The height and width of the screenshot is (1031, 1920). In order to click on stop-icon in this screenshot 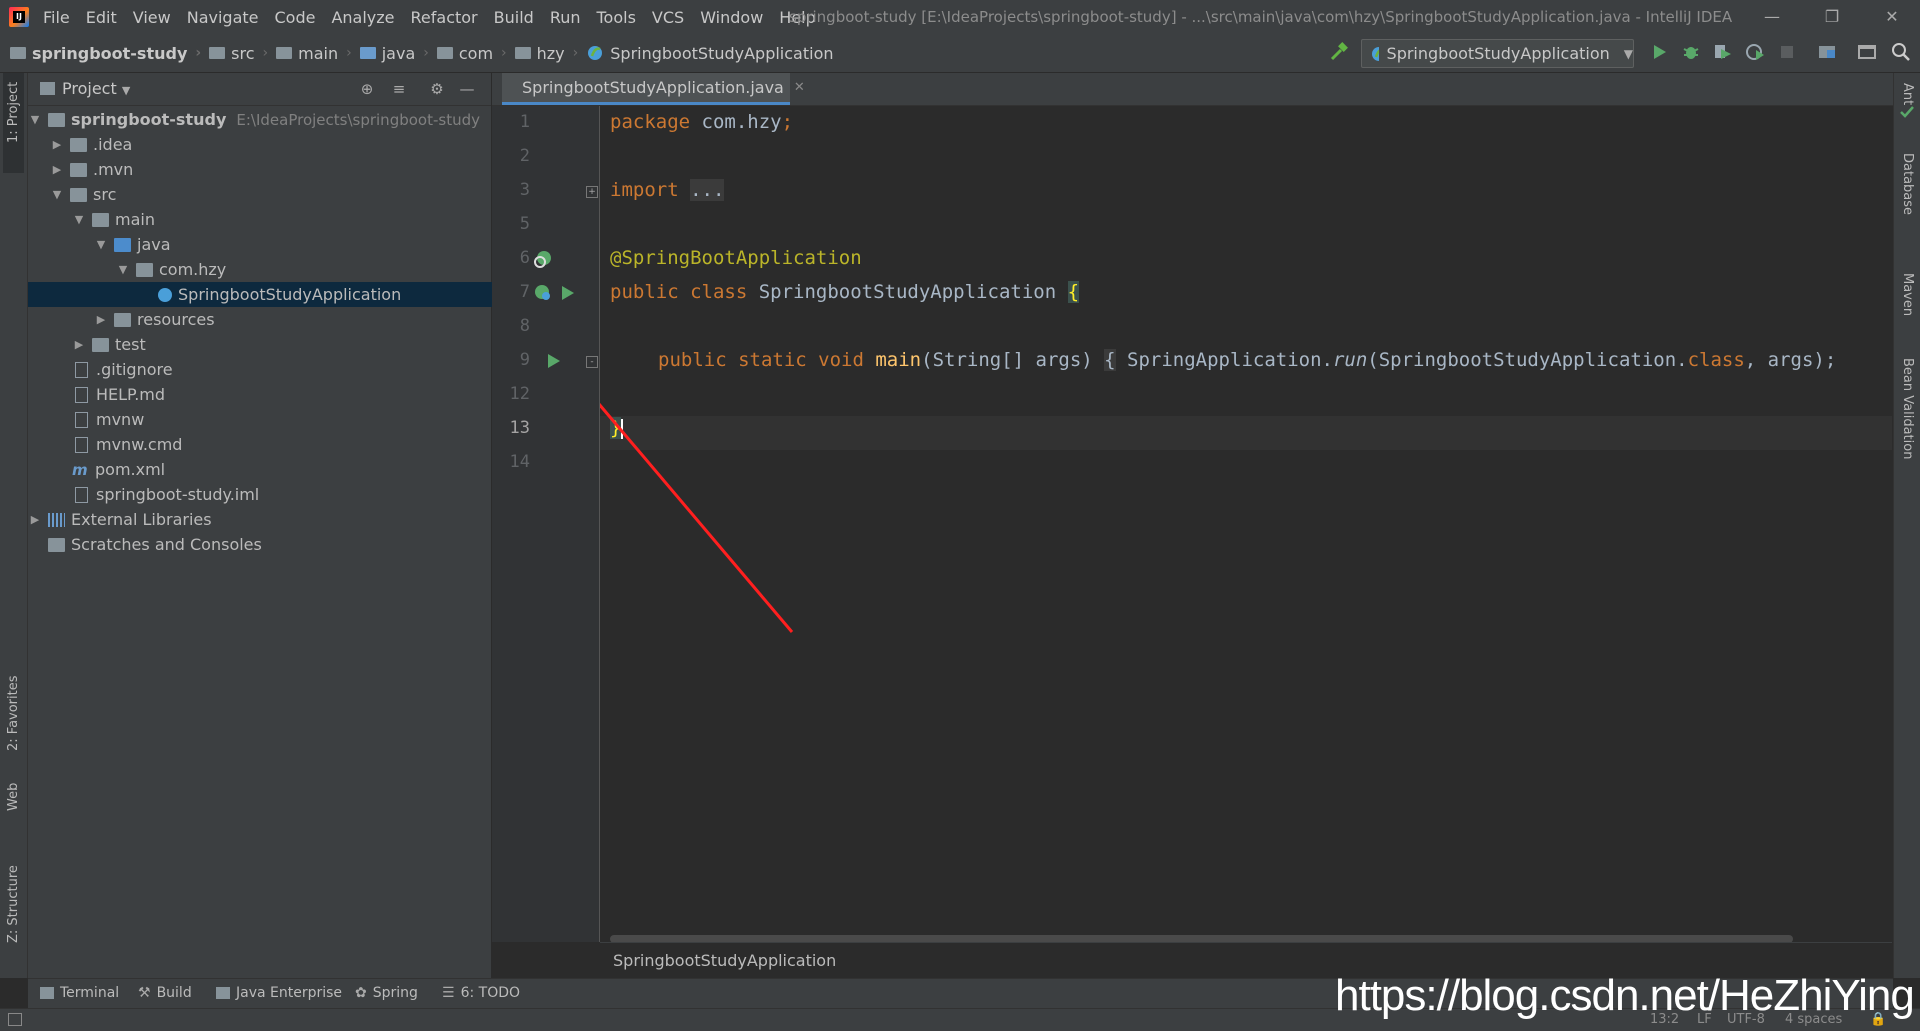, I will do `click(1787, 52)`.